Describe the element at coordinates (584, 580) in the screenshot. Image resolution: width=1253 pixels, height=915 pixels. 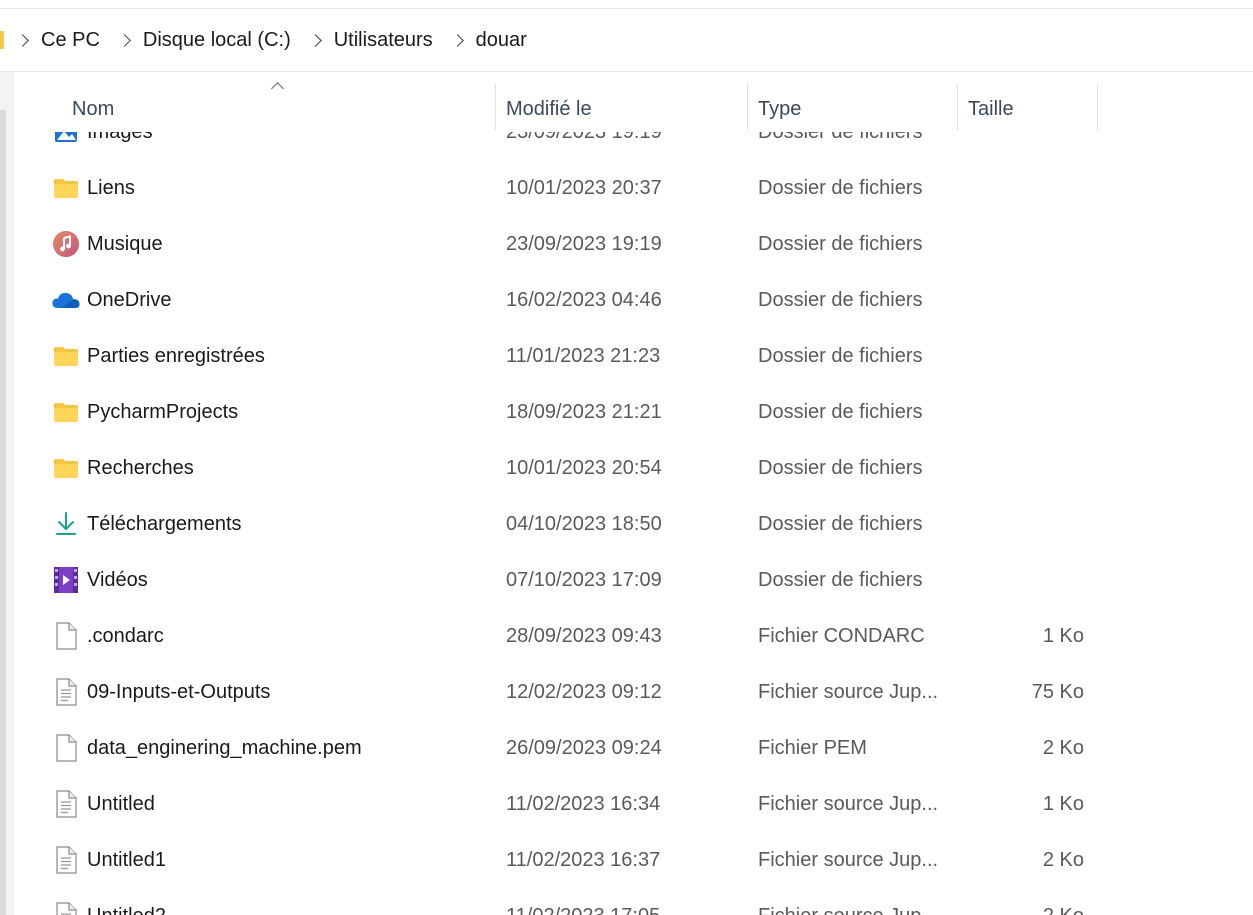
I see `modified-date: 07/10/2023 17:09` at that location.